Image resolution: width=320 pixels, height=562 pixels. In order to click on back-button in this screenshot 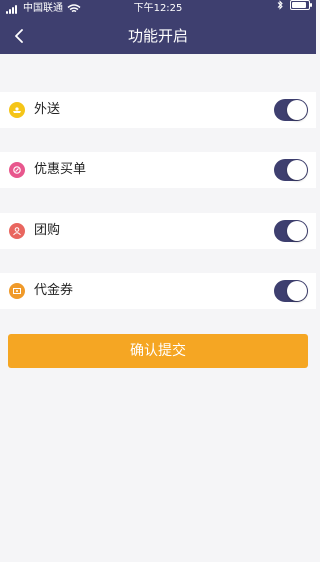, I will do `click(19, 36)`.